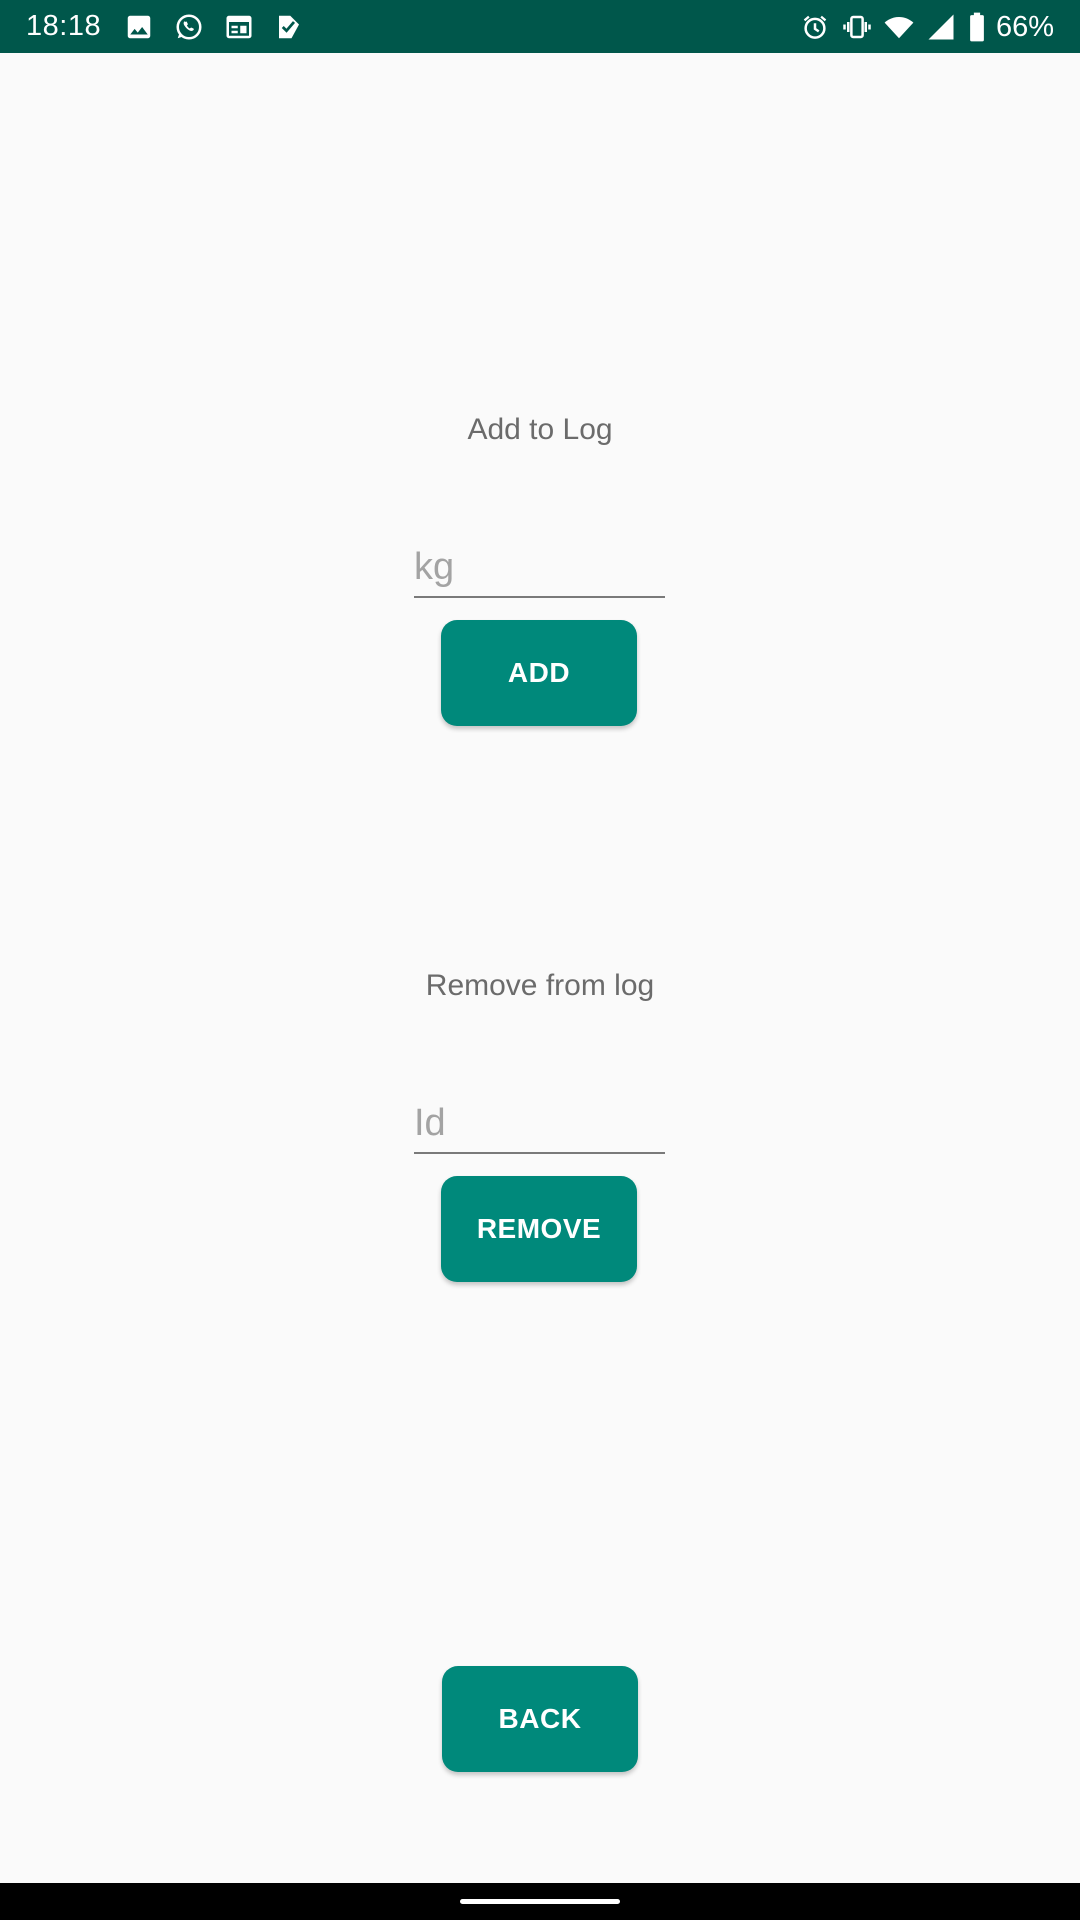  I want to click on remove-from-log-label: Remove from log, so click(540, 985).